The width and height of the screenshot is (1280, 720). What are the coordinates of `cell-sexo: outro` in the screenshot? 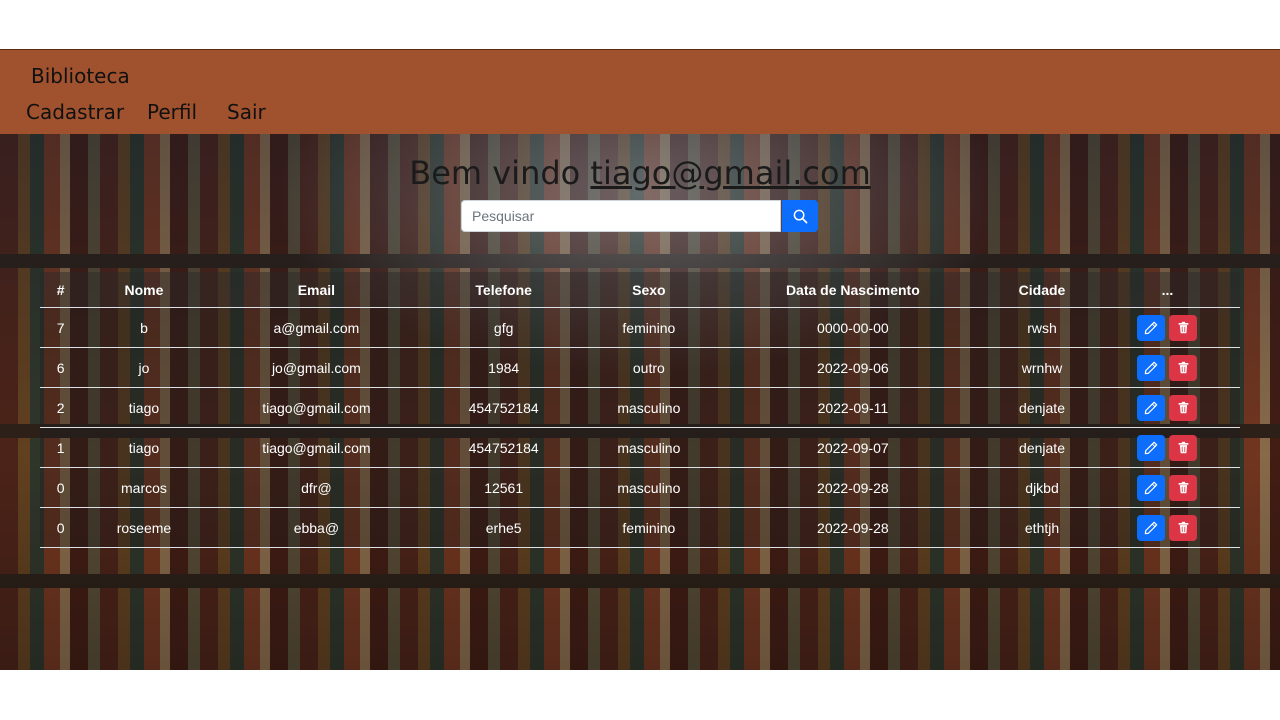 It's located at (649, 367).